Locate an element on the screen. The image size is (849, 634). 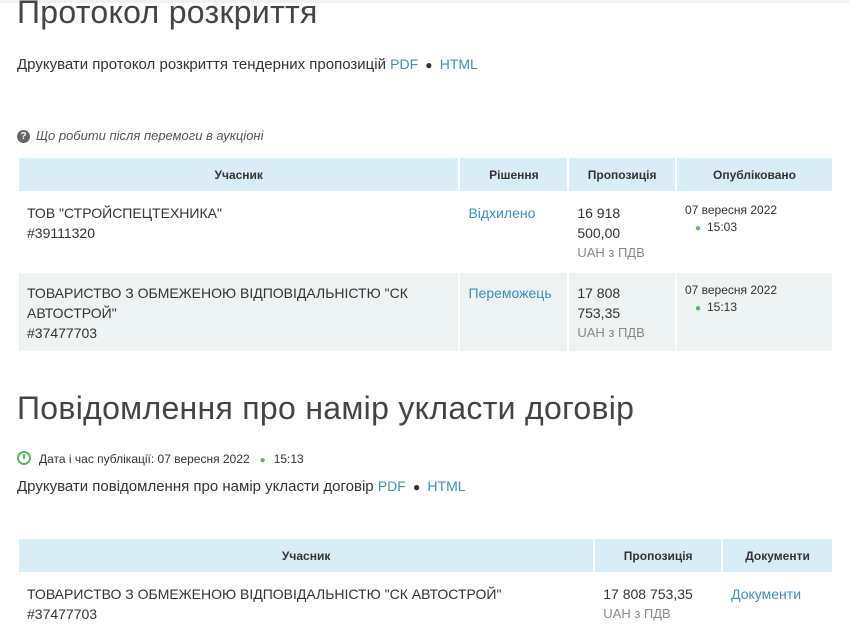
auction-win-hint-text: Що робити після перемоги в аукціоні is located at coordinates (150, 135).